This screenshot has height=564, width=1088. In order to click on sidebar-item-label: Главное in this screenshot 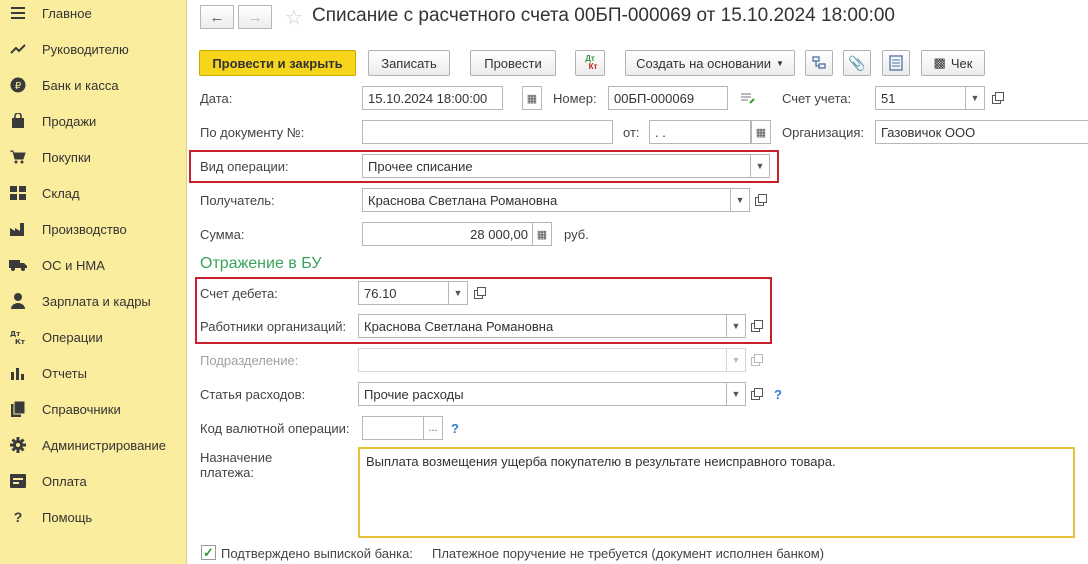, I will do `click(67, 13)`.